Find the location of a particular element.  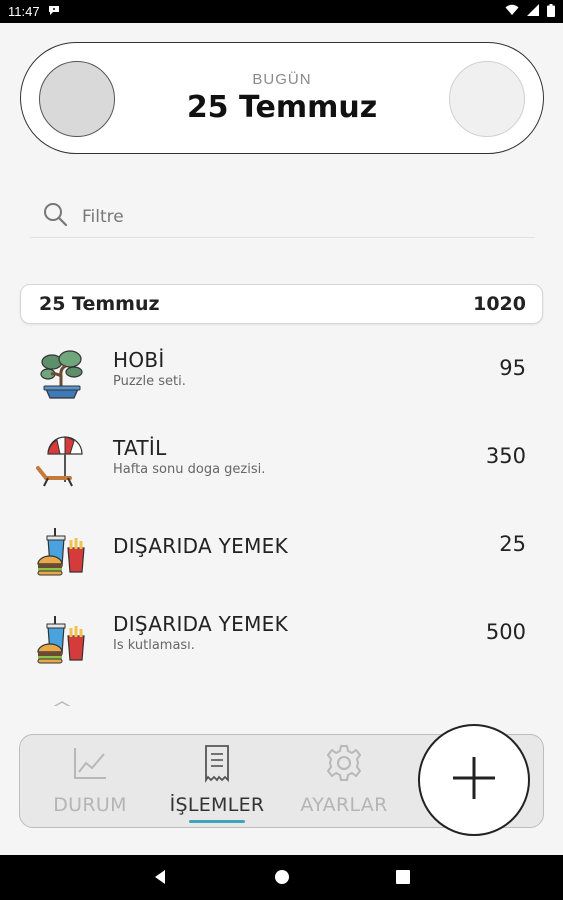

item-note: Is kutlaması. is located at coordinates (154, 645).